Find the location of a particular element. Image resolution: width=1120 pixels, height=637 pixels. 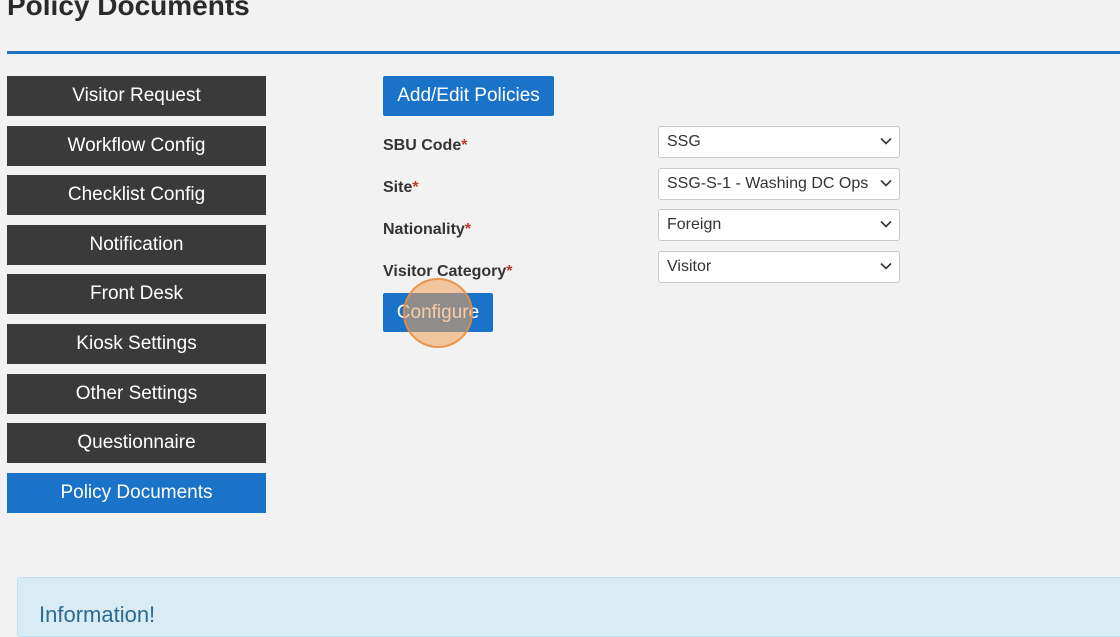

sbu-code-label: SBU Code* is located at coordinates (425, 146).